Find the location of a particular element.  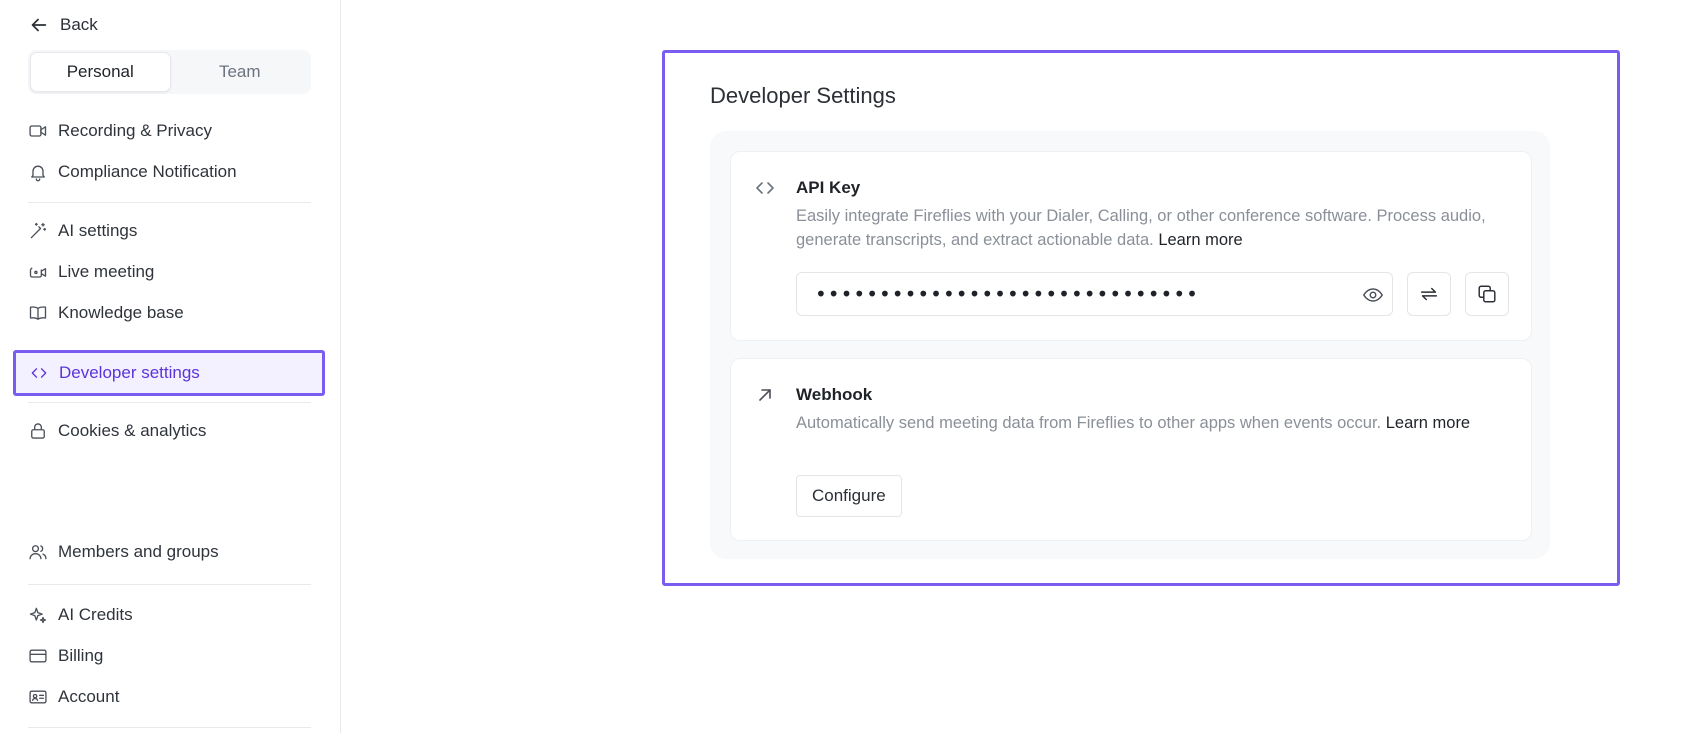

api-key-value: •••••••••••••••••••••••••••••• is located at coordinates (1007, 294).